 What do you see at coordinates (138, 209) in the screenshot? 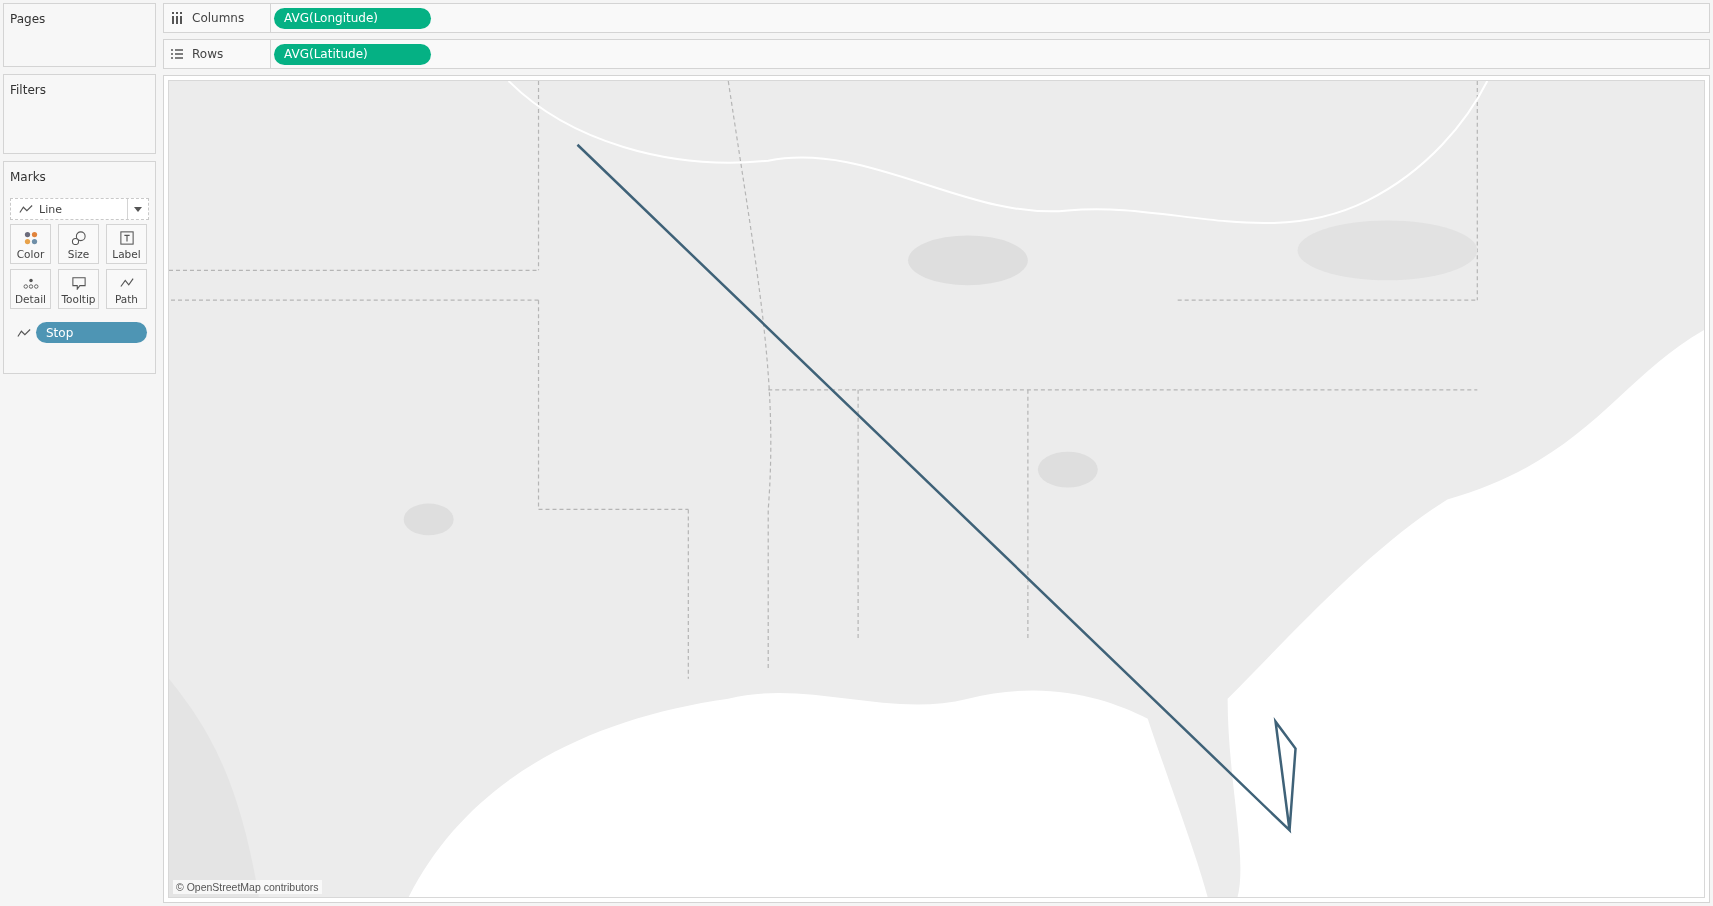
I see `caret-icon` at bounding box center [138, 209].